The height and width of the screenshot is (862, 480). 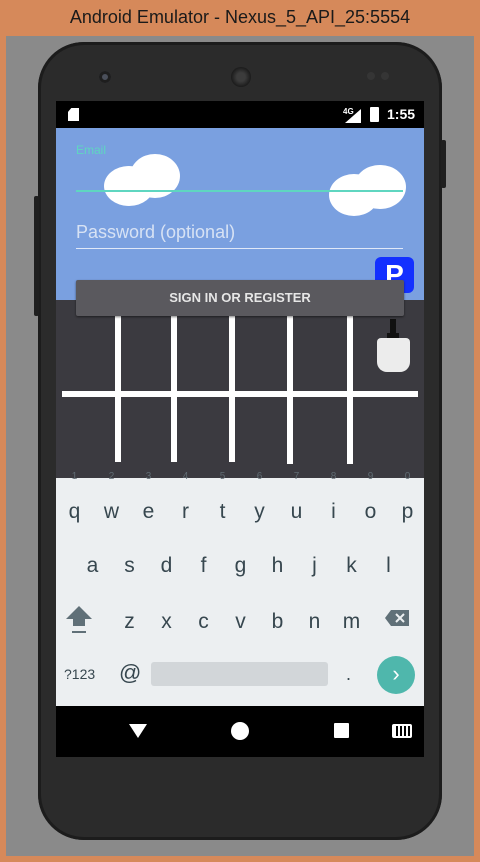 What do you see at coordinates (397, 618) in the screenshot?
I see `backspace-icon` at bounding box center [397, 618].